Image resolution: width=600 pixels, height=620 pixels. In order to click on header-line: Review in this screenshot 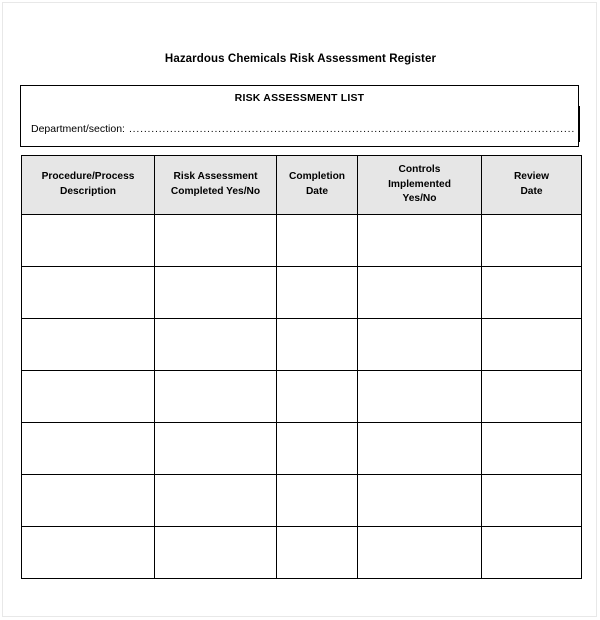, I will do `click(531, 177)`.